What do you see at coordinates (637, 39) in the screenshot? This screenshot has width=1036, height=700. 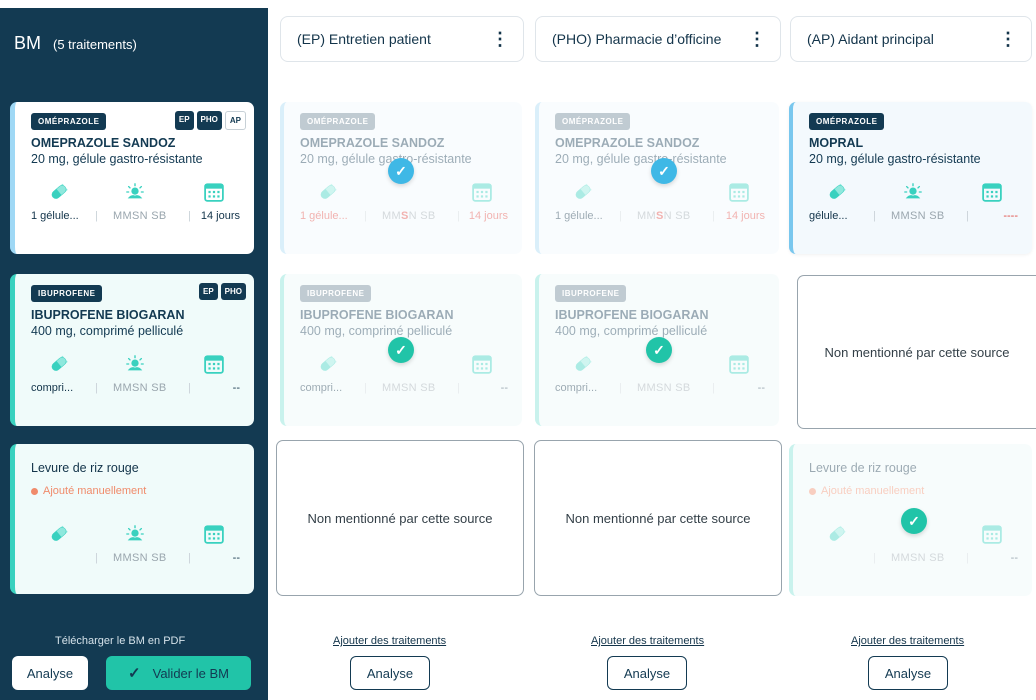 I see `column-title: (PHO) Pharmacie d’officine` at bounding box center [637, 39].